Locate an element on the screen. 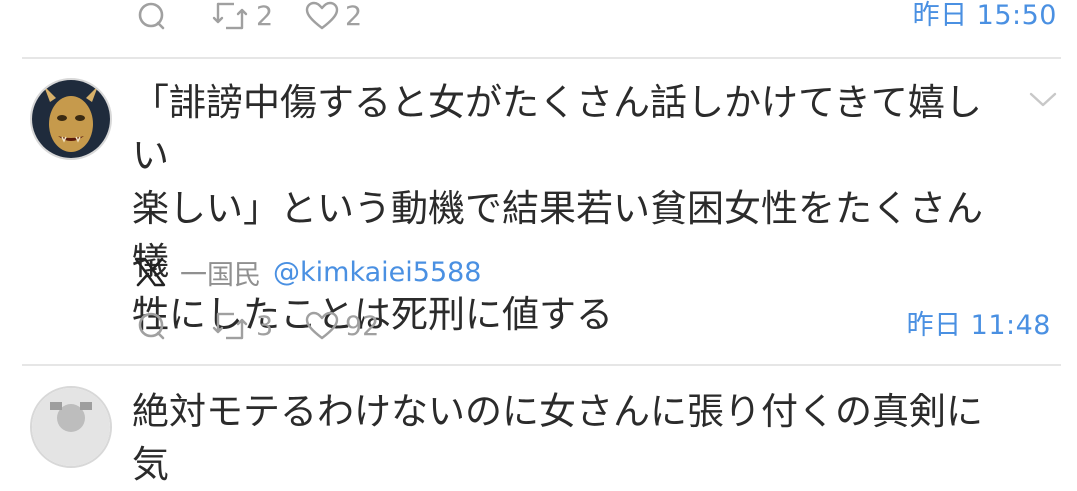  tweet-actions: 2 2 昨日 15:50 is located at coordinates (538, 18).